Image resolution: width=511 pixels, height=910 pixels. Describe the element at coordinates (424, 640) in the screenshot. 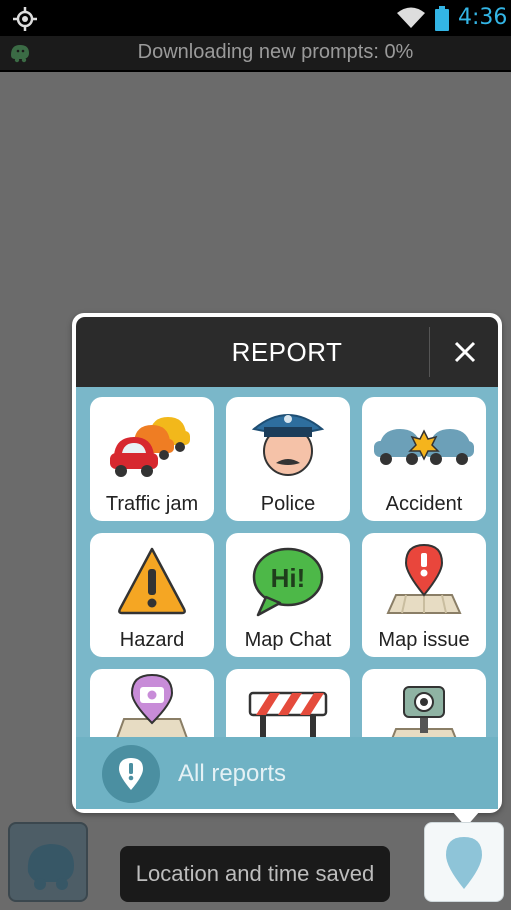

I see `tile-label: Map issue` at that location.